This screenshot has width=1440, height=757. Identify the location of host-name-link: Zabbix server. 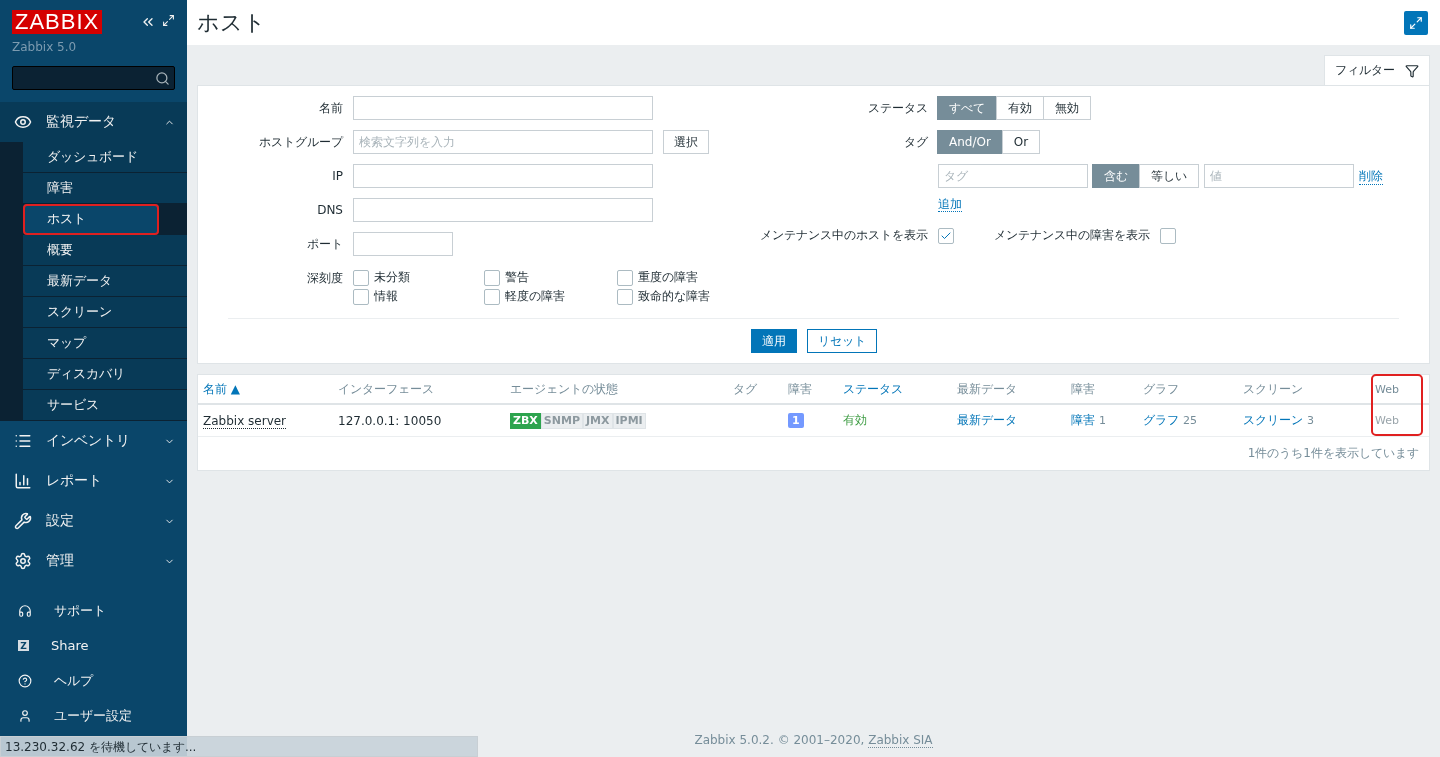
(245, 421).